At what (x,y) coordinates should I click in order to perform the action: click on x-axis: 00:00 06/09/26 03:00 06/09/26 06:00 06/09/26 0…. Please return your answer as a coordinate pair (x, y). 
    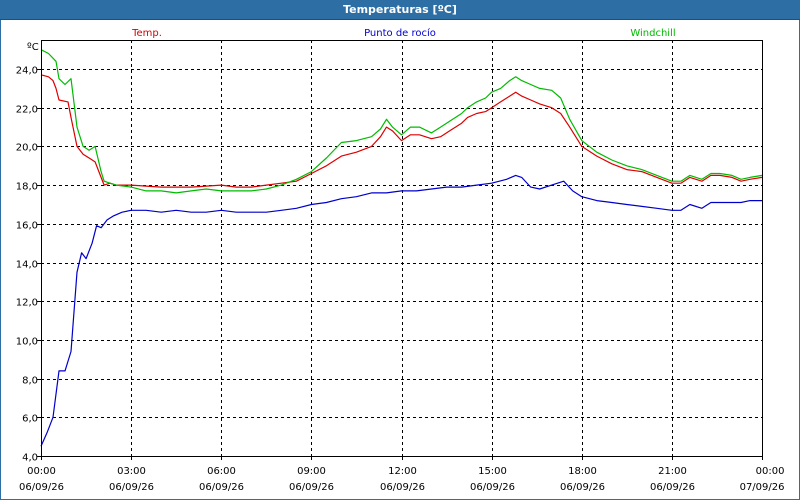
    Looking at the image, I should click on (402, 474).